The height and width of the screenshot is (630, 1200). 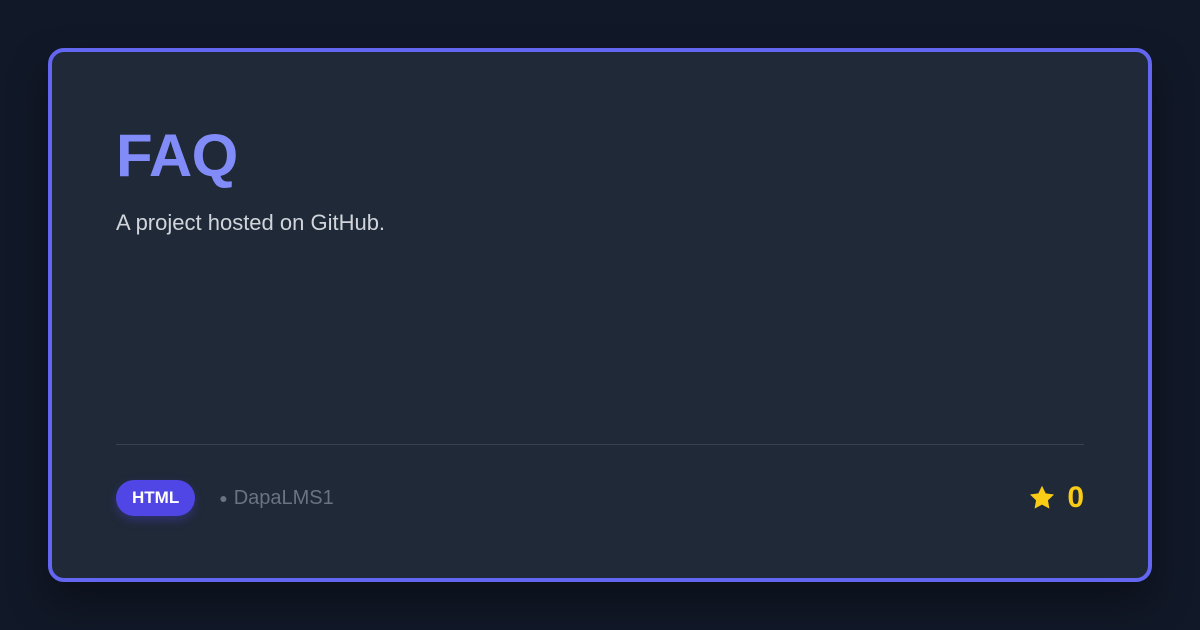 I want to click on star-icon, so click(x=1042, y=497).